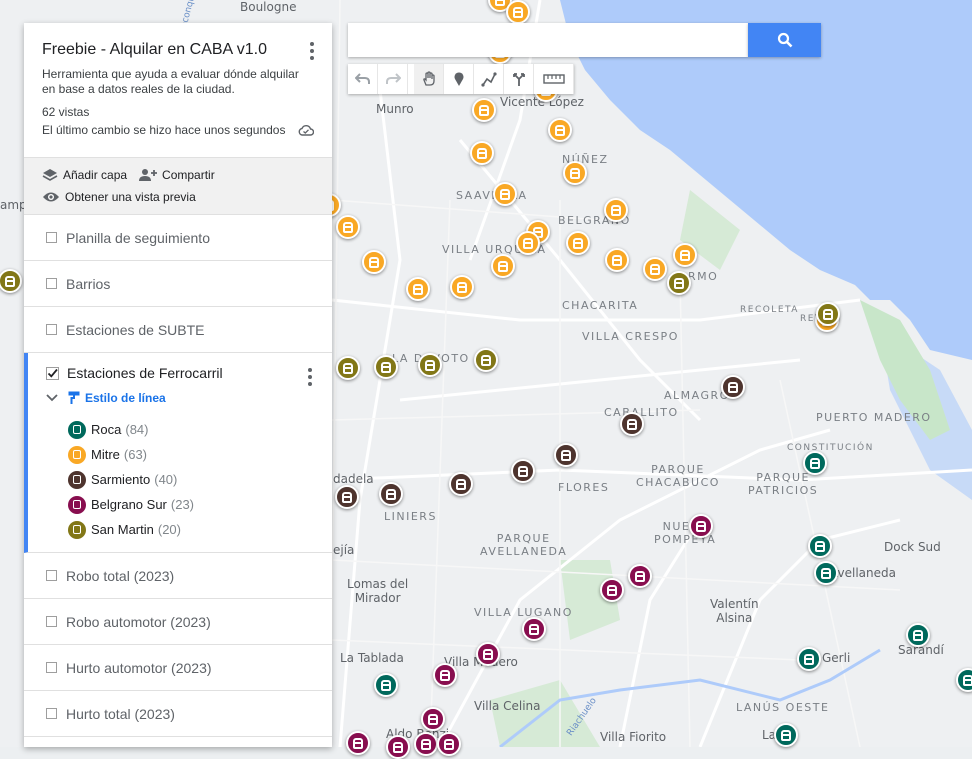  What do you see at coordinates (52, 373) in the screenshot?
I see `layer-checkbox-checked` at bounding box center [52, 373].